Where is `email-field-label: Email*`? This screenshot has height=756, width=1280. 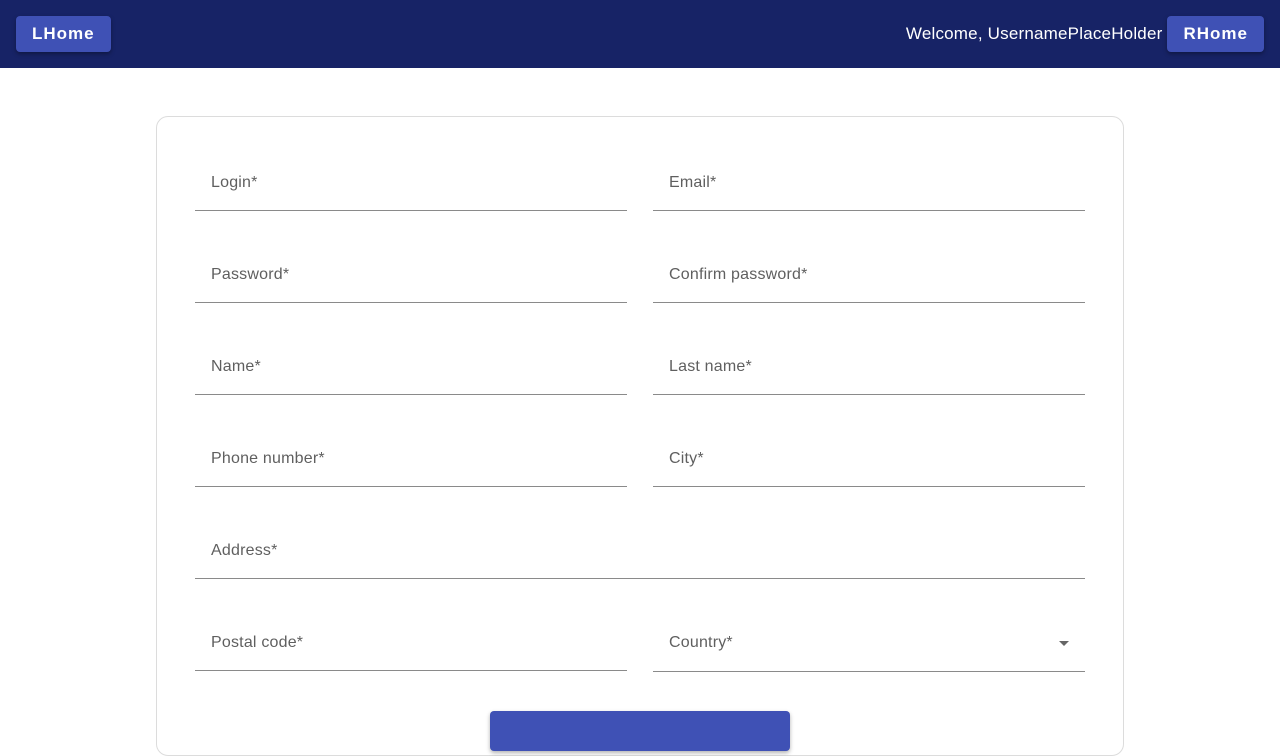
email-field-label: Email* is located at coordinates (693, 182).